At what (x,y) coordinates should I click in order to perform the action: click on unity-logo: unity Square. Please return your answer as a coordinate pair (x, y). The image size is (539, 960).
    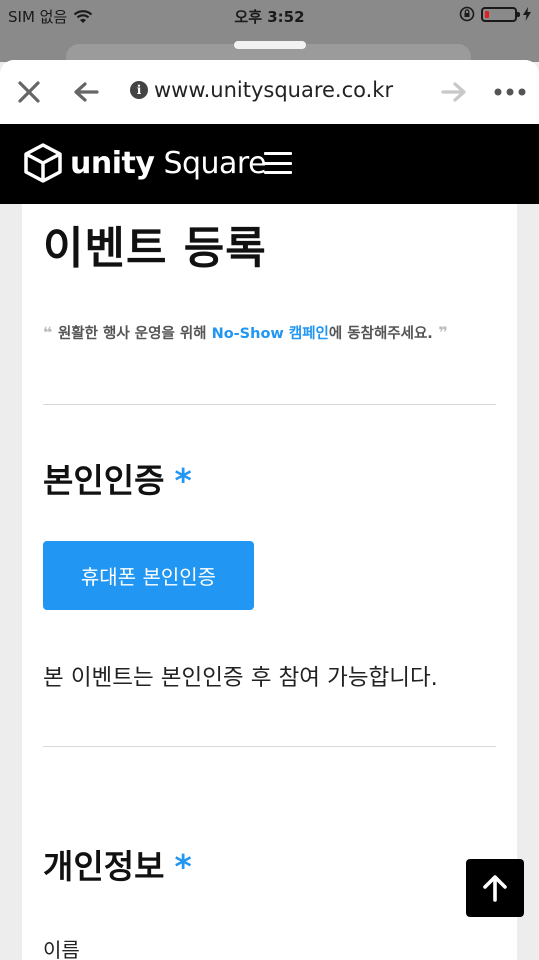
    Looking at the image, I should click on (144, 163).